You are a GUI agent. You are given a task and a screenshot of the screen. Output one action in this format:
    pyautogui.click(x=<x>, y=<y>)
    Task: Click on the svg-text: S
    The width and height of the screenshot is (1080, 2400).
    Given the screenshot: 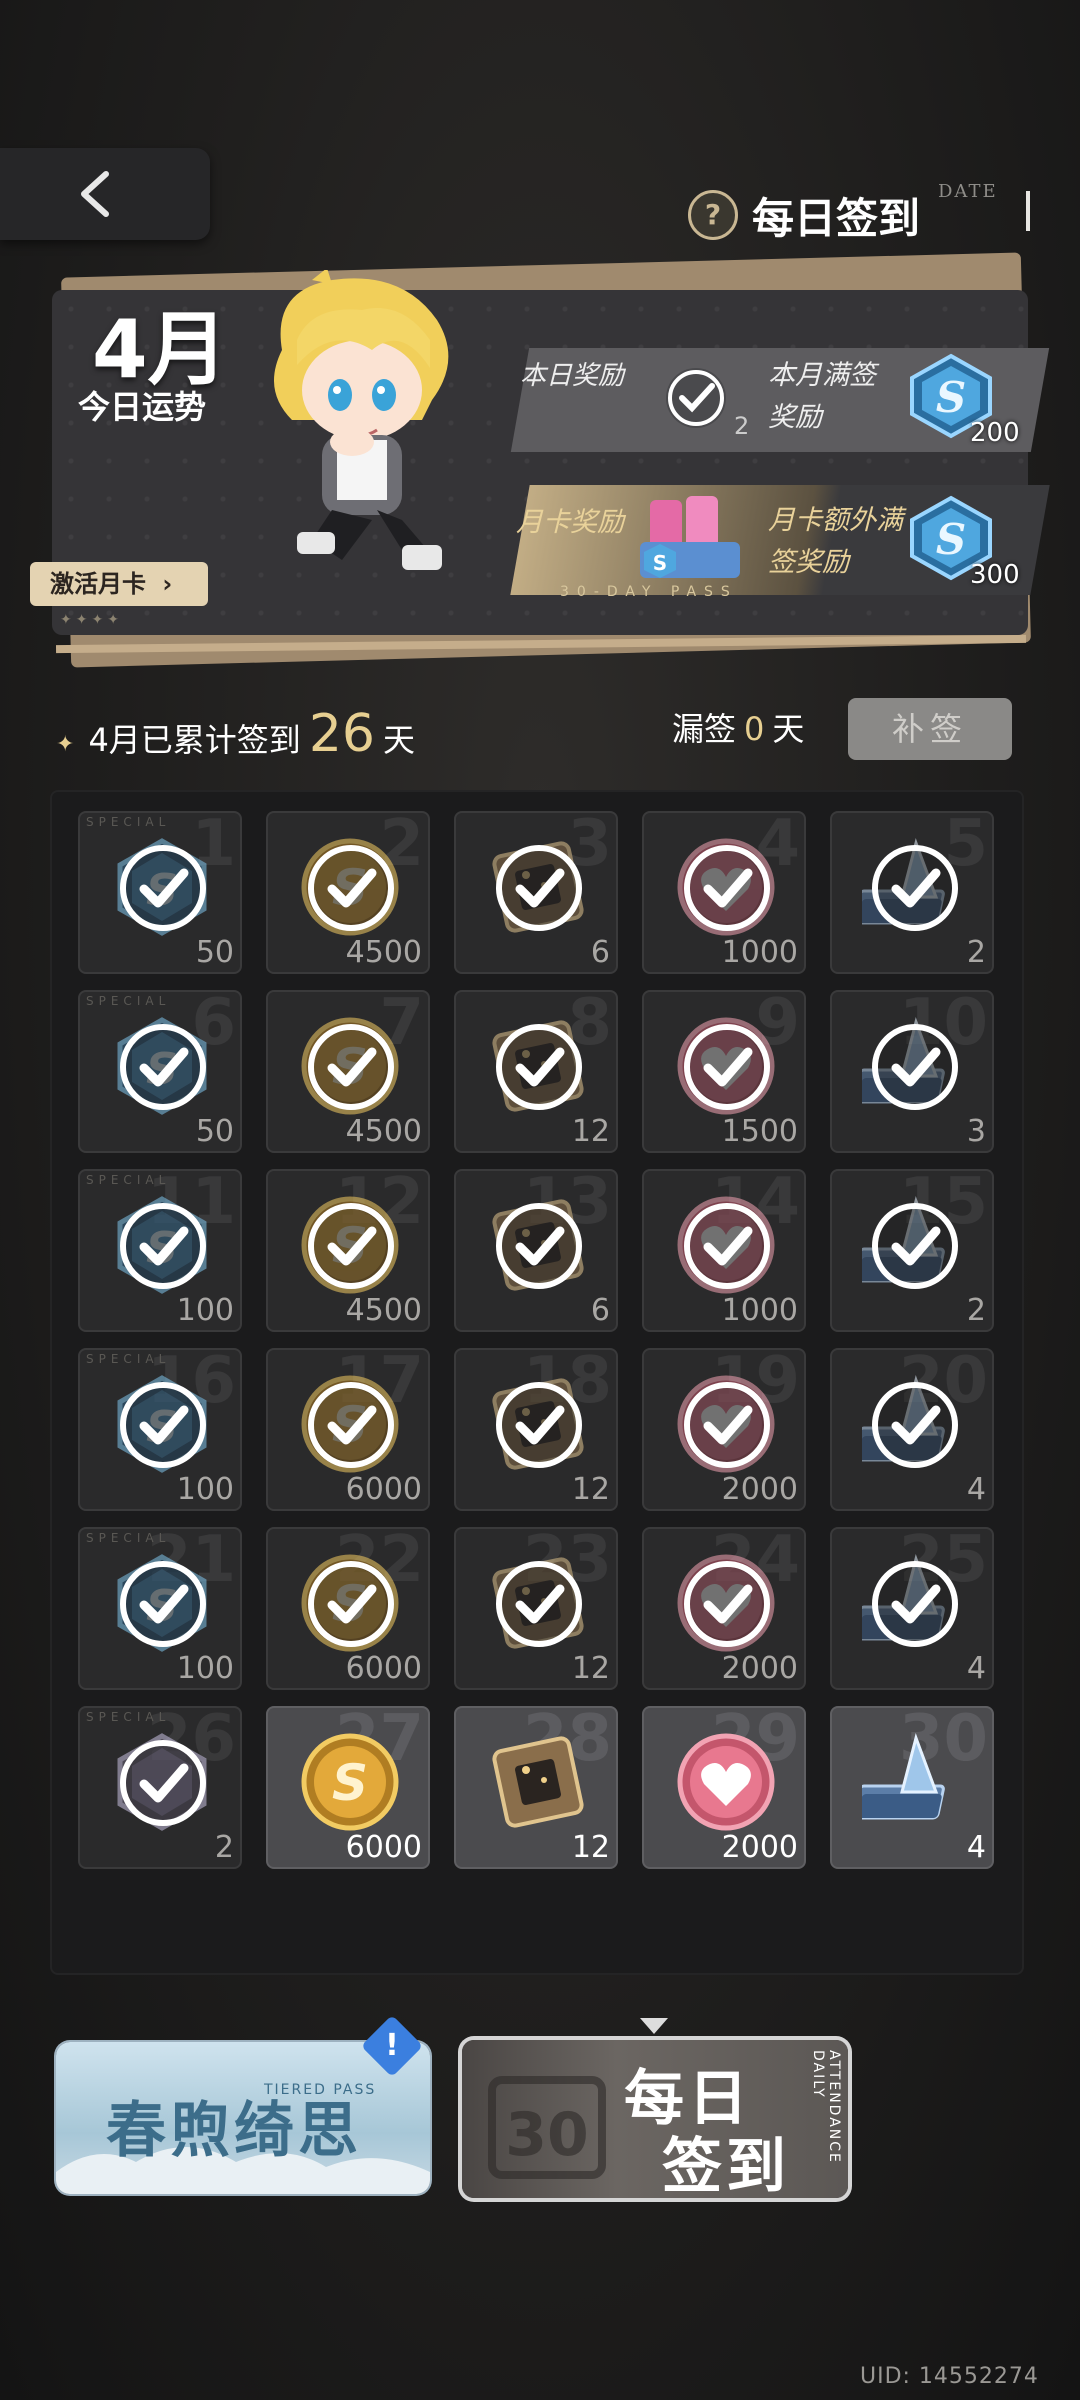 What is the action you would take?
    pyautogui.click(x=951, y=397)
    